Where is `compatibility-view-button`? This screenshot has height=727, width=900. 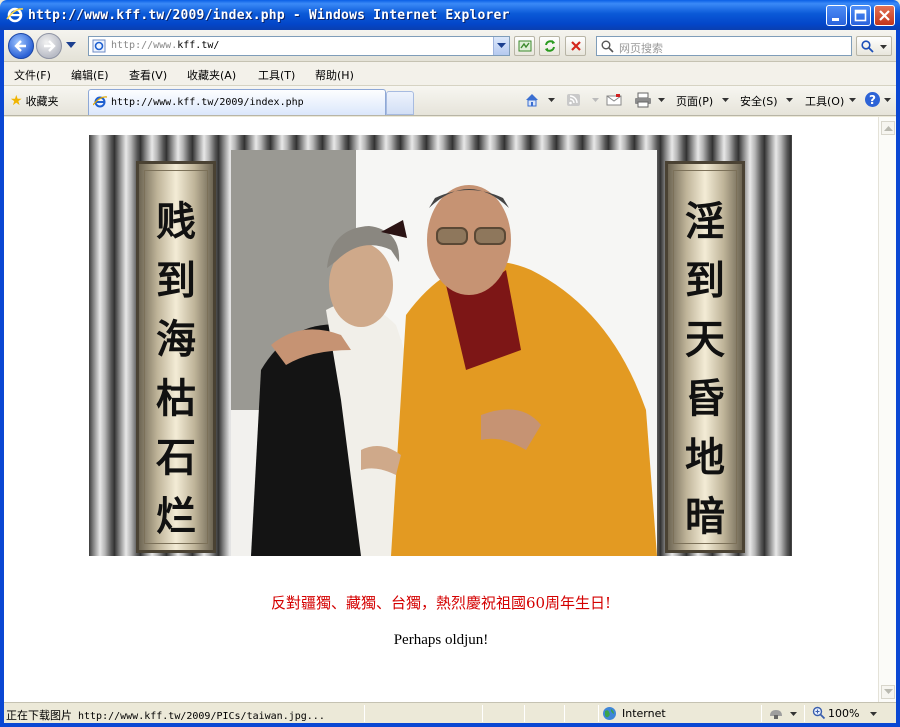 compatibility-view-button is located at coordinates (524, 46).